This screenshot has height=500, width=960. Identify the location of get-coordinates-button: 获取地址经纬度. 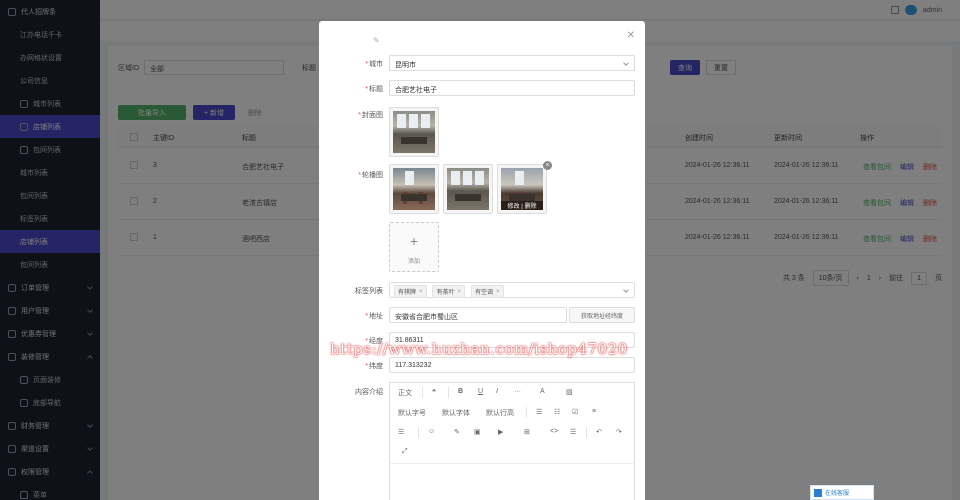
(602, 315).